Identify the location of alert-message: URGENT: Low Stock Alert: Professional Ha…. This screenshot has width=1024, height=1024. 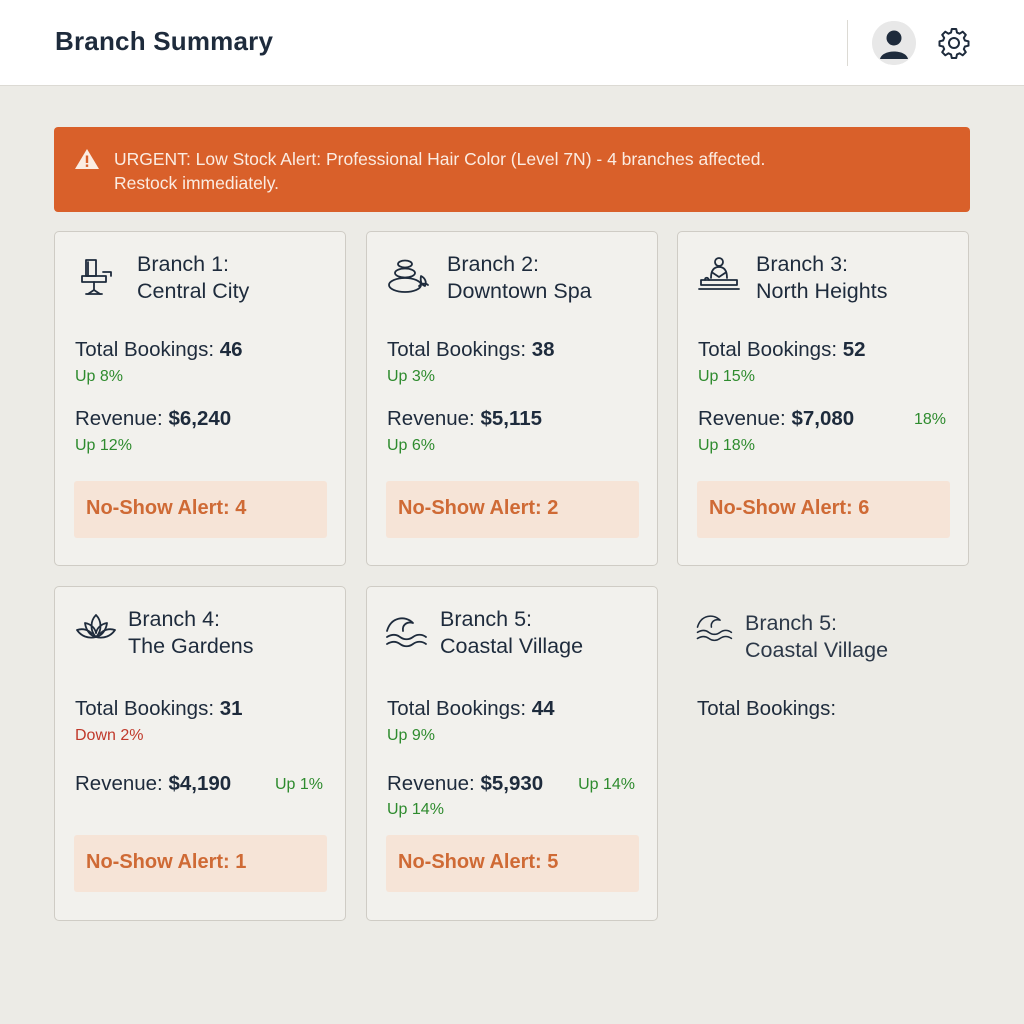
(524, 171).